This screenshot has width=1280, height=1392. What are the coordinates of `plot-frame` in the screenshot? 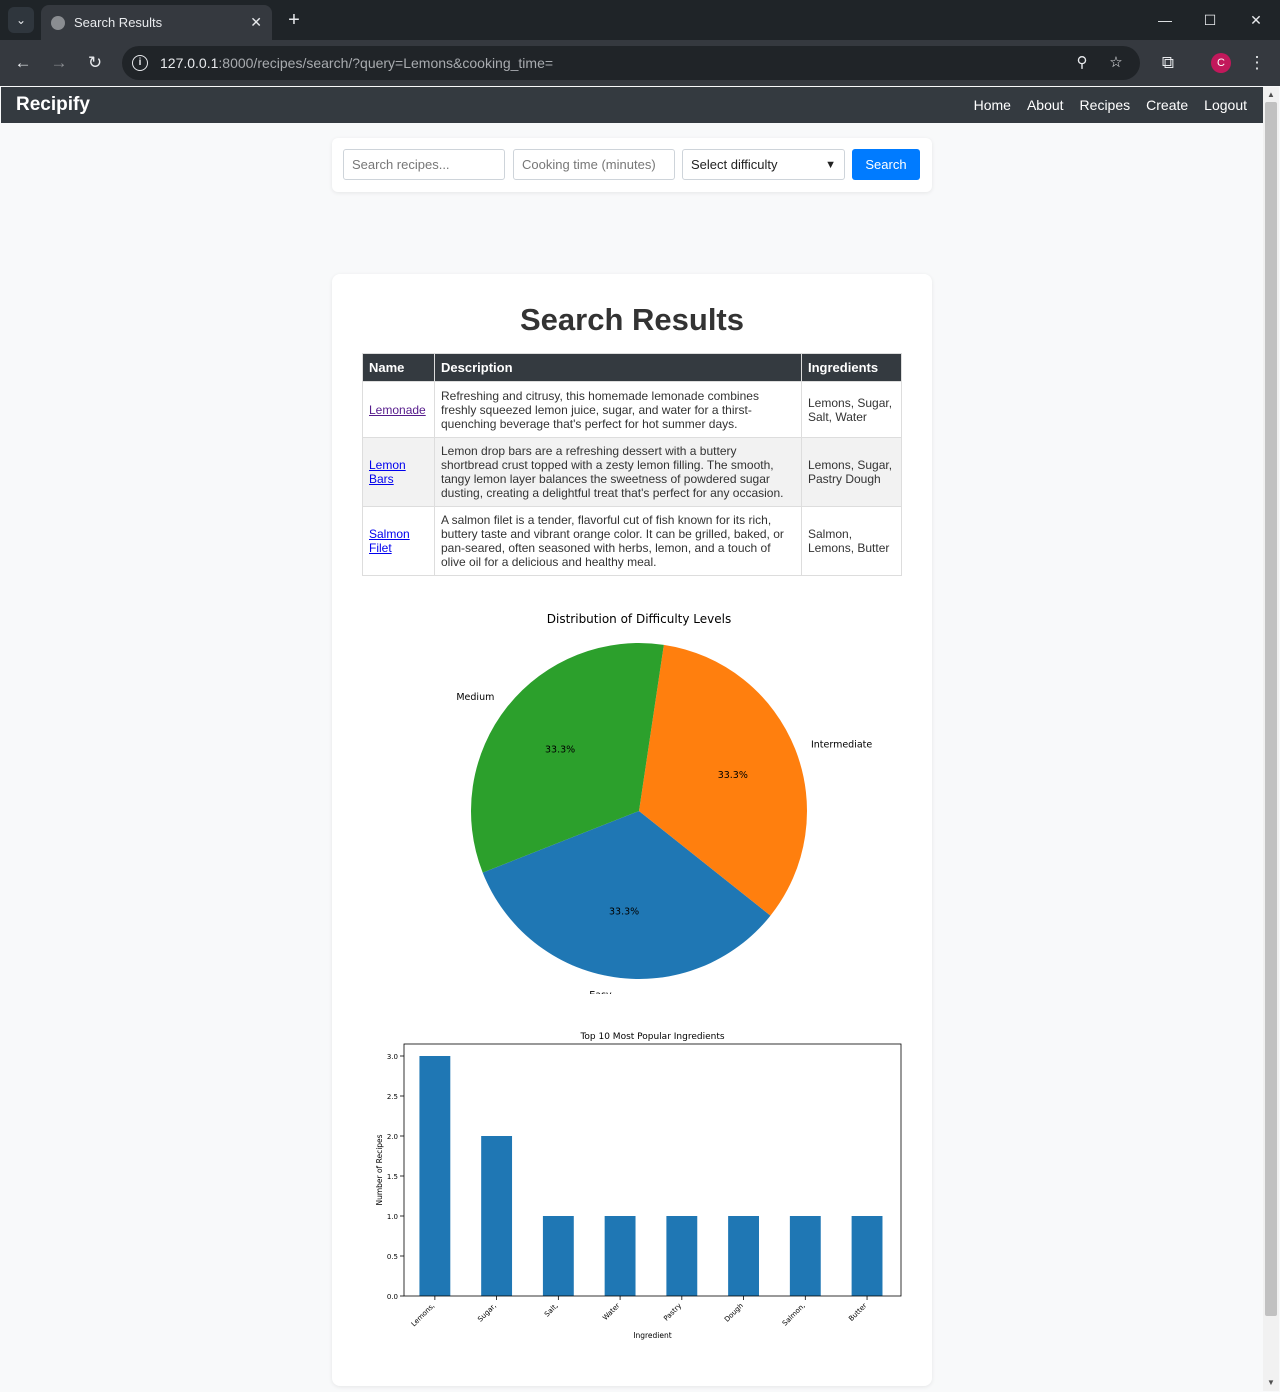 It's located at (652, 1170).